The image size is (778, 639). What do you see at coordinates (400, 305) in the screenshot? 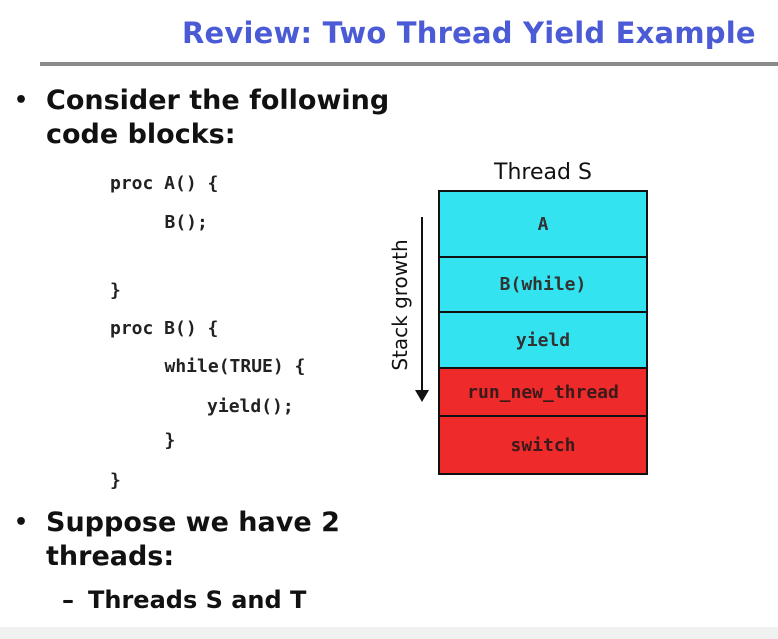
I see `stack-growth-label: Stack growth` at bounding box center [400, 305].